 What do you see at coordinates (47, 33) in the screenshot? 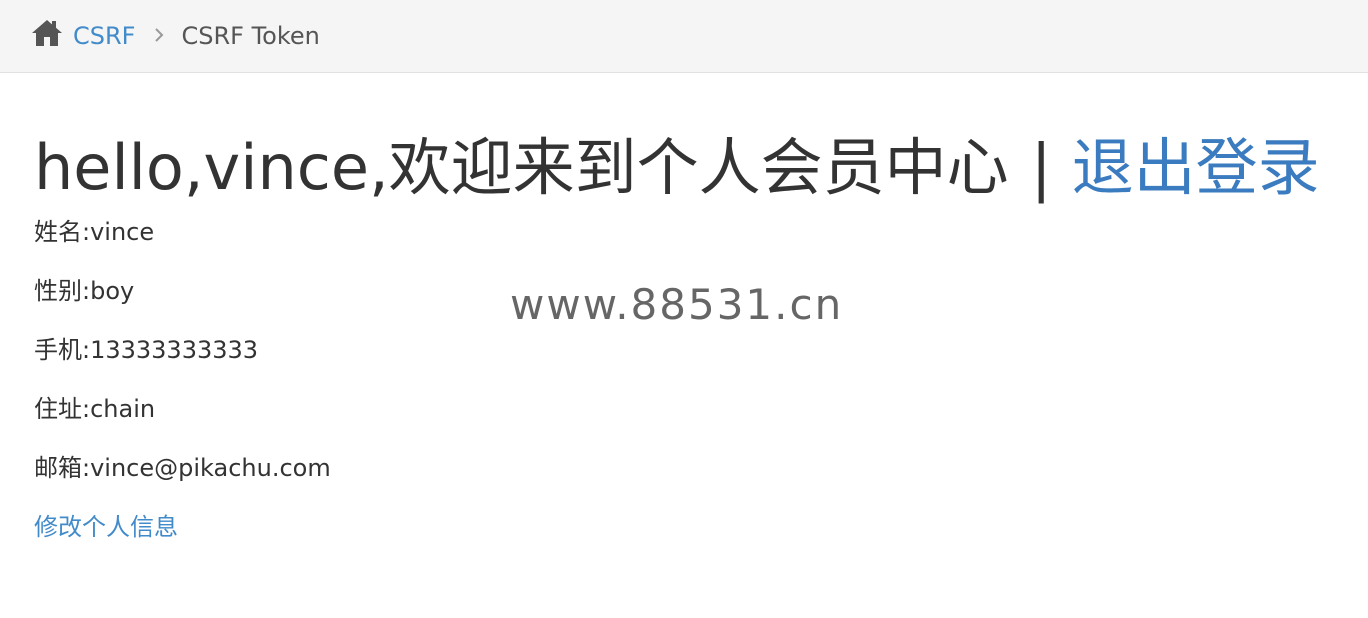
I see `home-icon` at bounding box center [47, 33].